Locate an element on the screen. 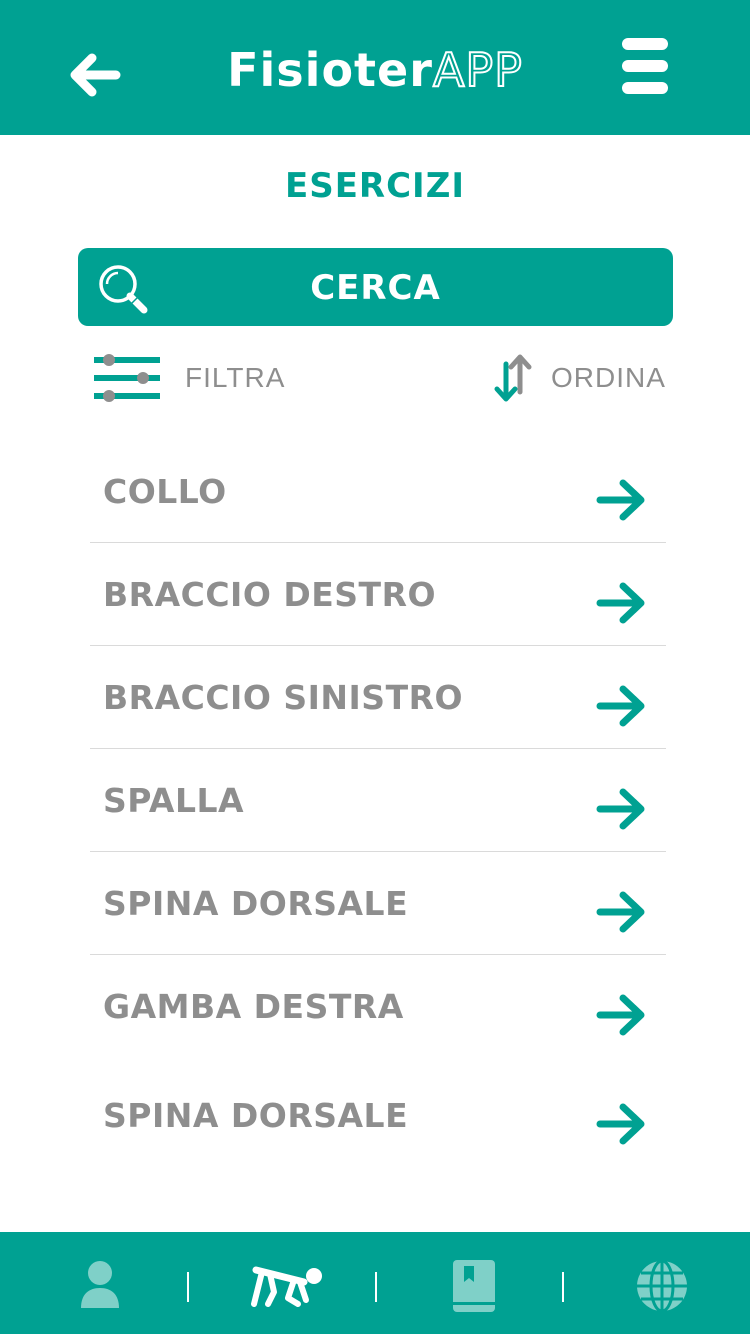 The image size is (750, 1334). filter-button: FILTRA is located at coordinates (197, 378).